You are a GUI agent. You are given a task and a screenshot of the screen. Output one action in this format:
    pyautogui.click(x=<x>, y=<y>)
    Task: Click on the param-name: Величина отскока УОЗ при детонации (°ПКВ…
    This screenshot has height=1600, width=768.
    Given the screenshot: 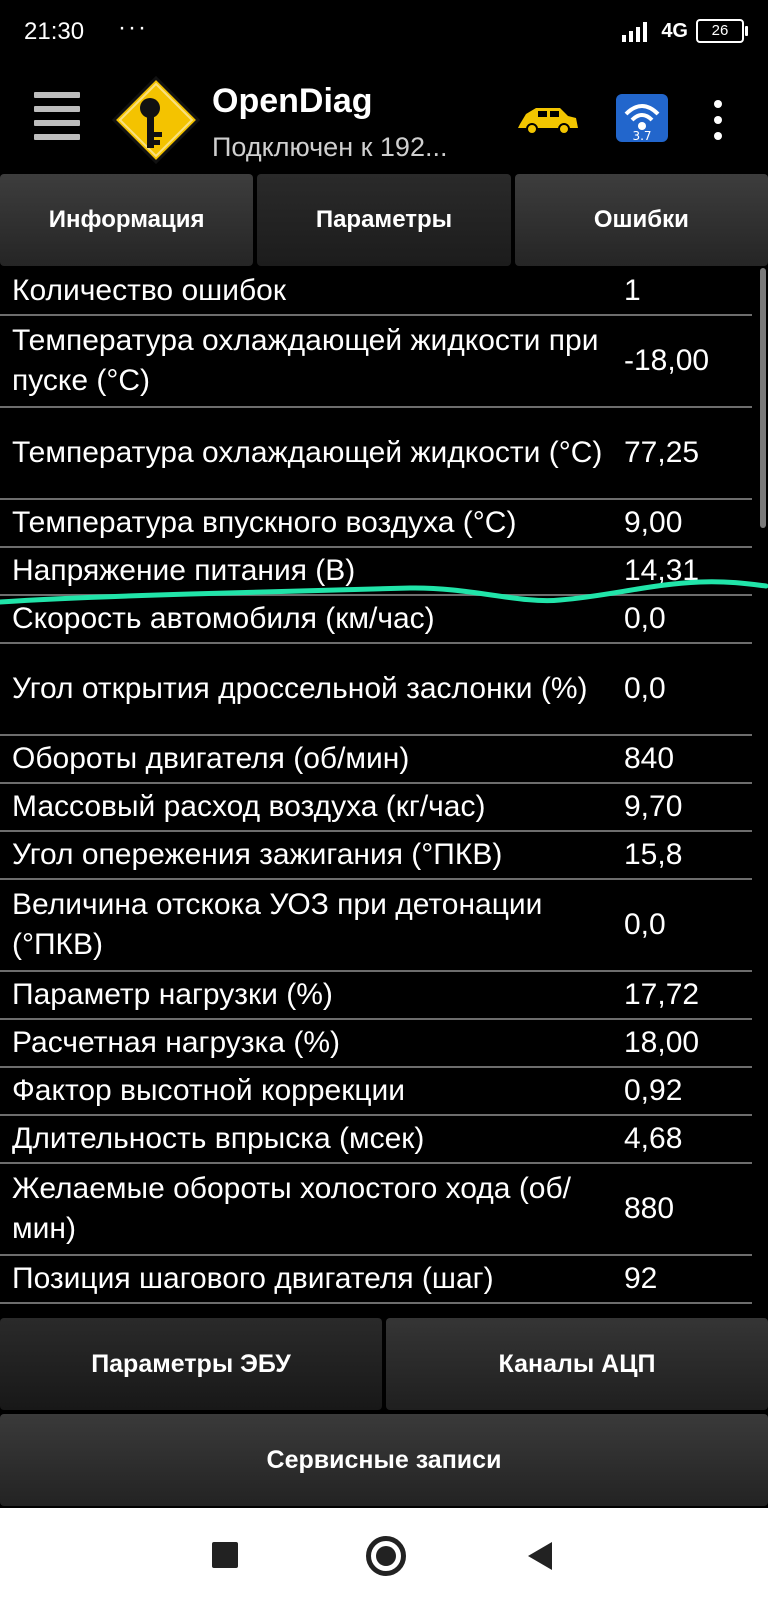 What is the action you would take?
    pyautogui.click(x=277, y=924)
    